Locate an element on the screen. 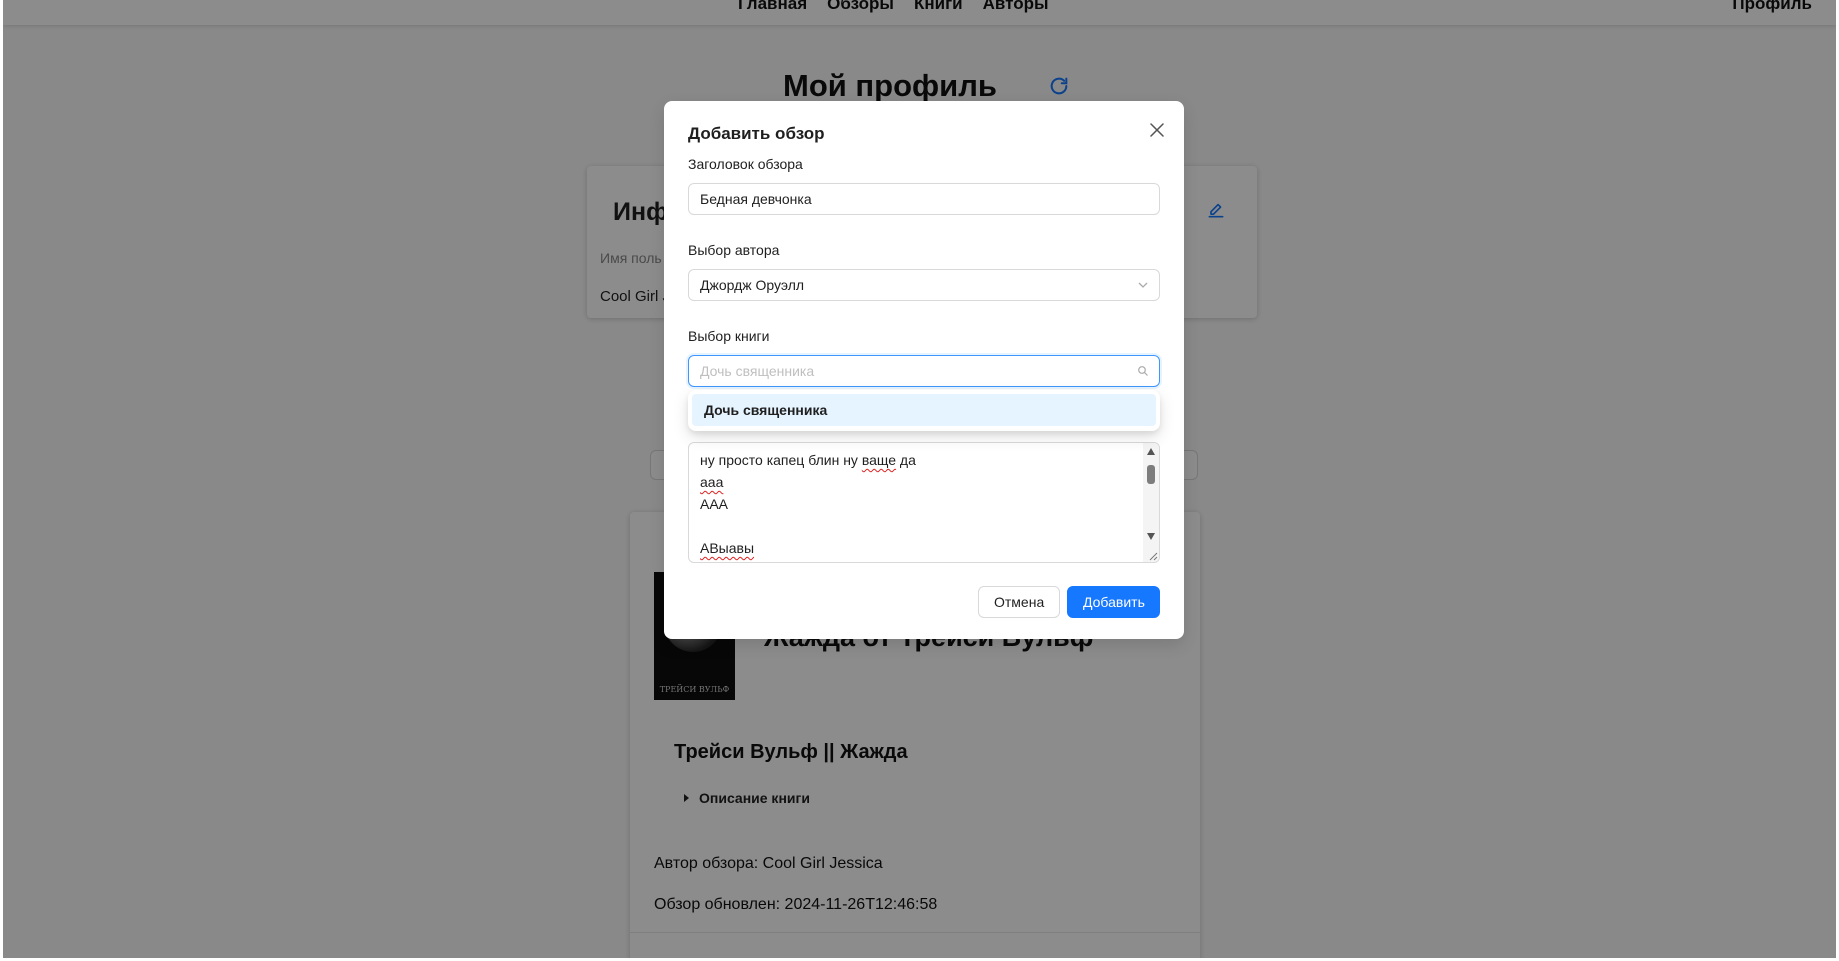 The image size is (1839, 961). text-line: ААА is located at coordinates (714, 504).